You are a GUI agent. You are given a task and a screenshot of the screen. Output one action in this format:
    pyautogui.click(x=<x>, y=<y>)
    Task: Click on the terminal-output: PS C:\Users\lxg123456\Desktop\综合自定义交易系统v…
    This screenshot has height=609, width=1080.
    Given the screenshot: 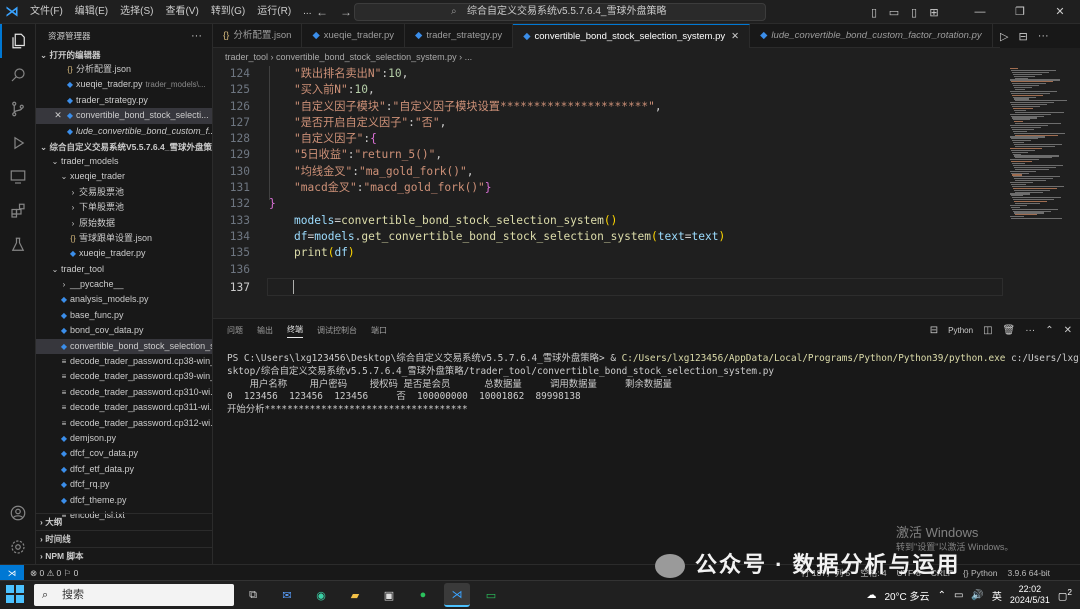 What is the action you would take?
    pyautogui.click(x=653, y=385)
    